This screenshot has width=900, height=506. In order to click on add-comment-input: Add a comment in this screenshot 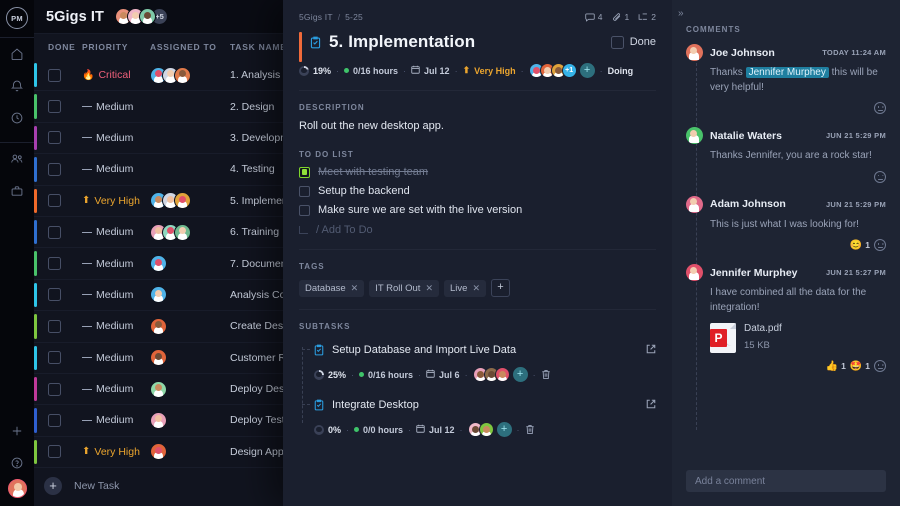, I will do `click(786, 481)`.